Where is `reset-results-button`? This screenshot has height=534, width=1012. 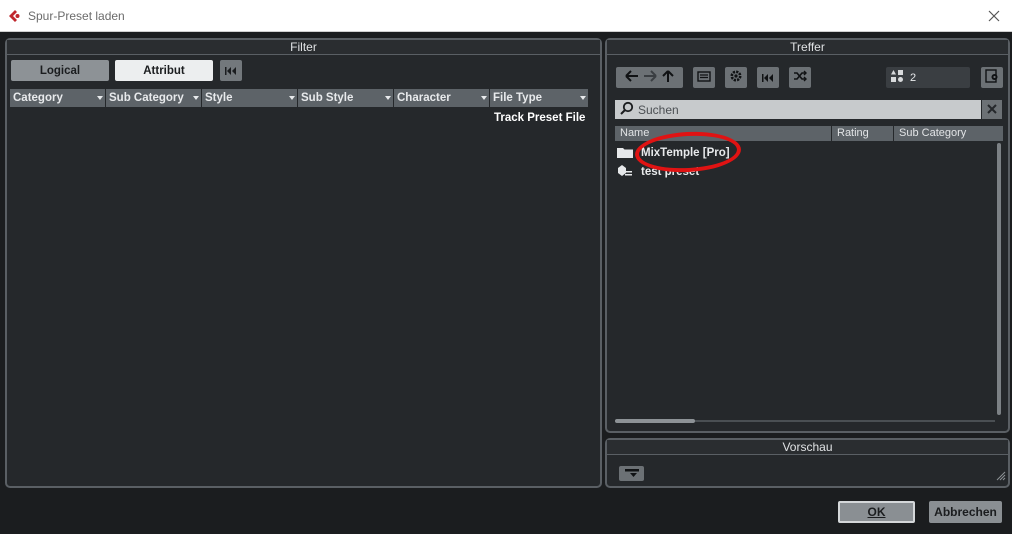
reset-results-button is located at coordinates (768, 77).